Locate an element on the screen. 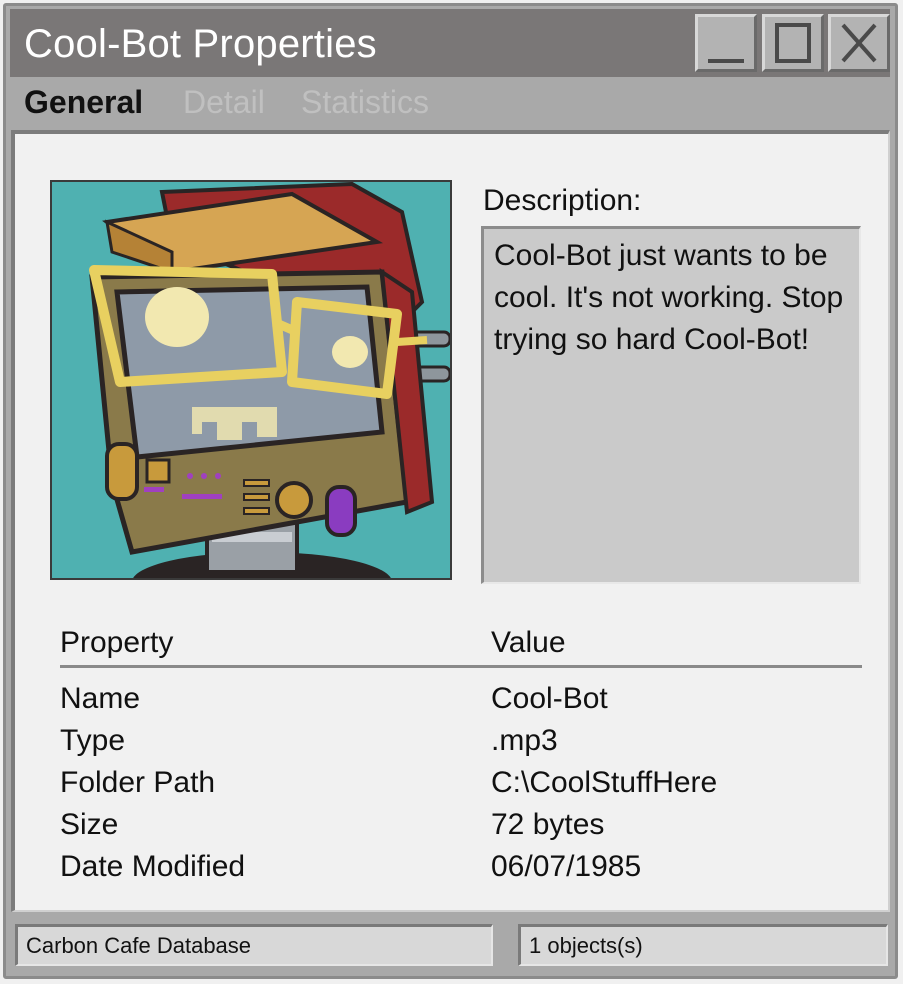 The height and width of the screenshot is (984, 903). description-label: Description: is located at coordinates (562, 200).